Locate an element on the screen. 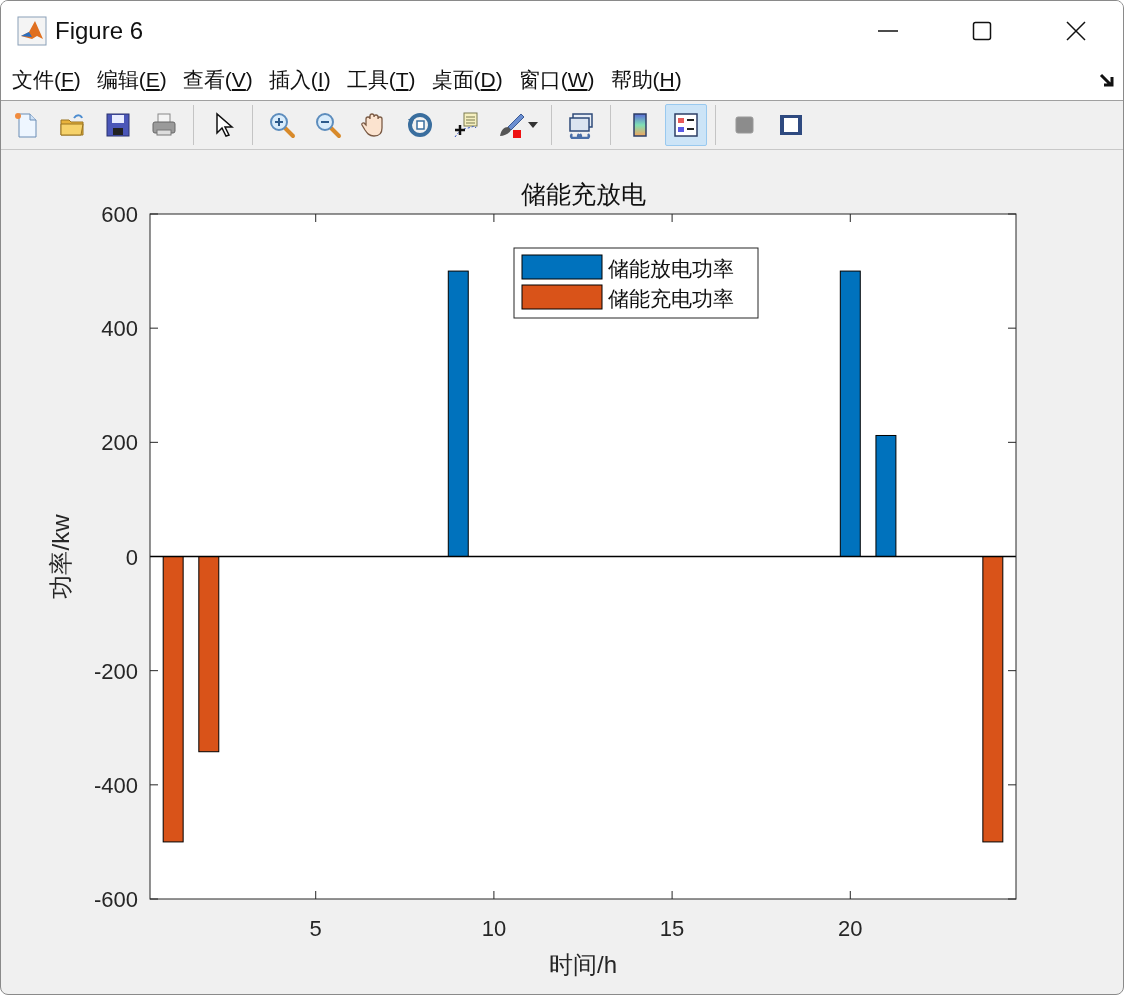 This screenshot has height=995, width=1124. x-tick-label: 15 is located at coordinates (672, 928).